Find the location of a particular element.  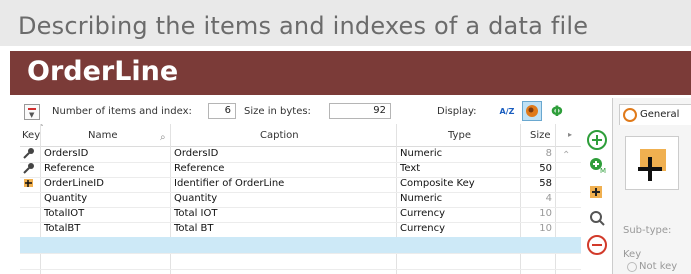

cell-size: 58 is located at coordinates (545, 183).